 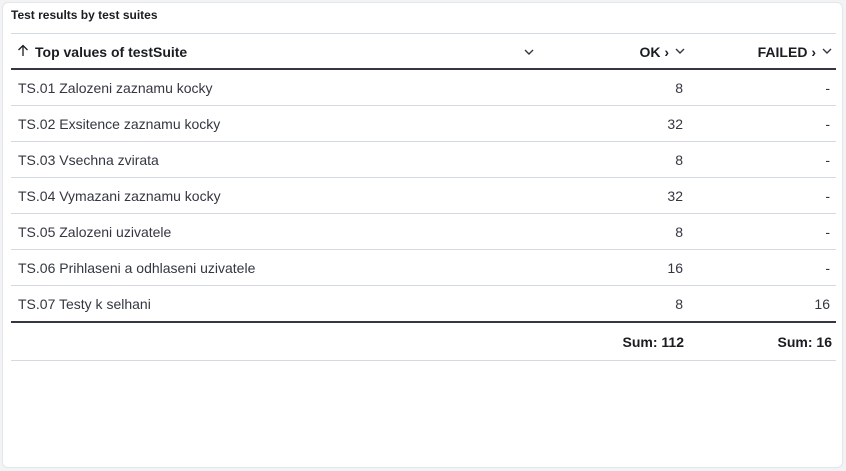 What do you see at coordinates (23, 52) in the screenshot?
I see `sort-ascending-icon` at bounding box center [23, 52].